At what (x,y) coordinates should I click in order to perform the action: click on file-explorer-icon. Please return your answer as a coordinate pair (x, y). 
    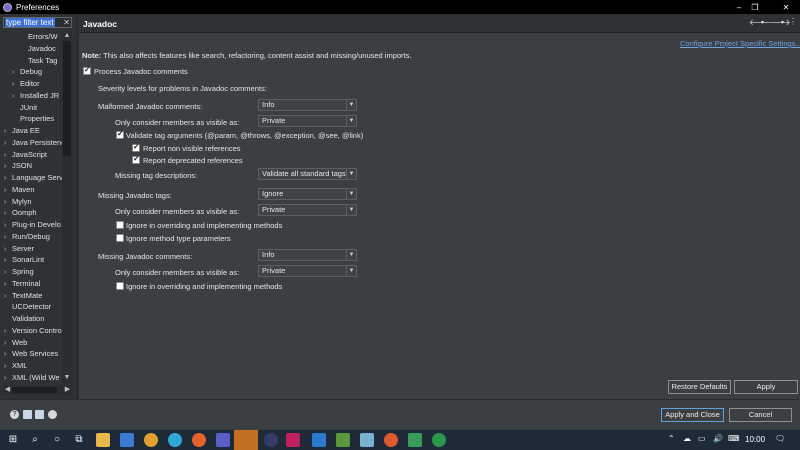
    Looking at the image, I should click on (103, 440).